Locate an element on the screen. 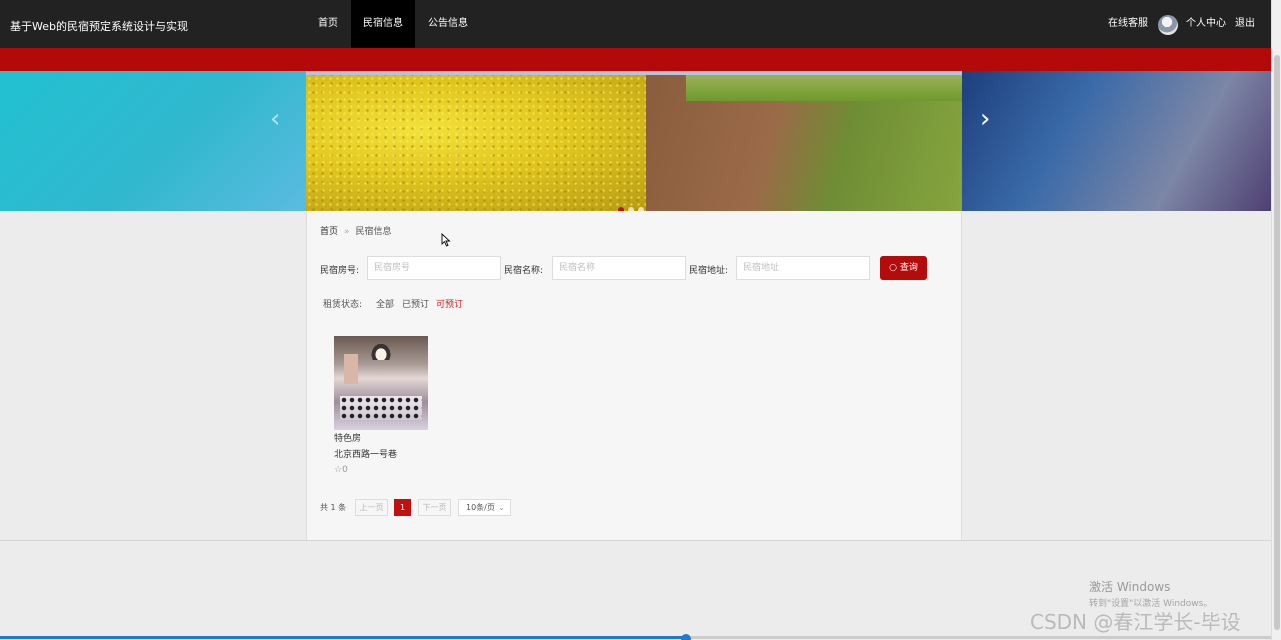 This screenshot has height=640, width=1281. accent-bar is located at coordinates (635, 59).